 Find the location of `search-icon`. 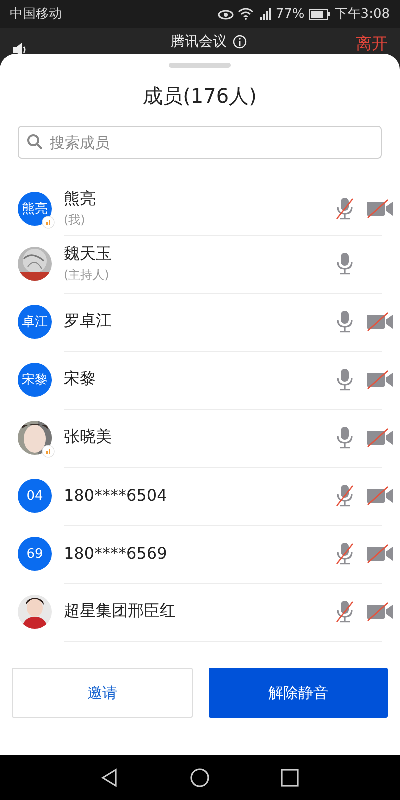

search-icon is located at coordinates (35, 142).